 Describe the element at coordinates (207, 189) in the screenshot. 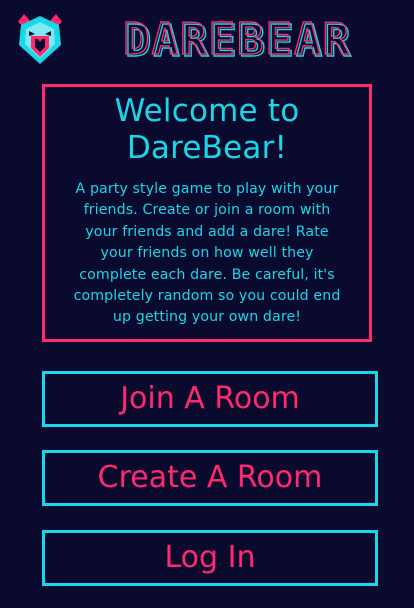

I see `welcome-body-line: A party style game to play with your` at that location.